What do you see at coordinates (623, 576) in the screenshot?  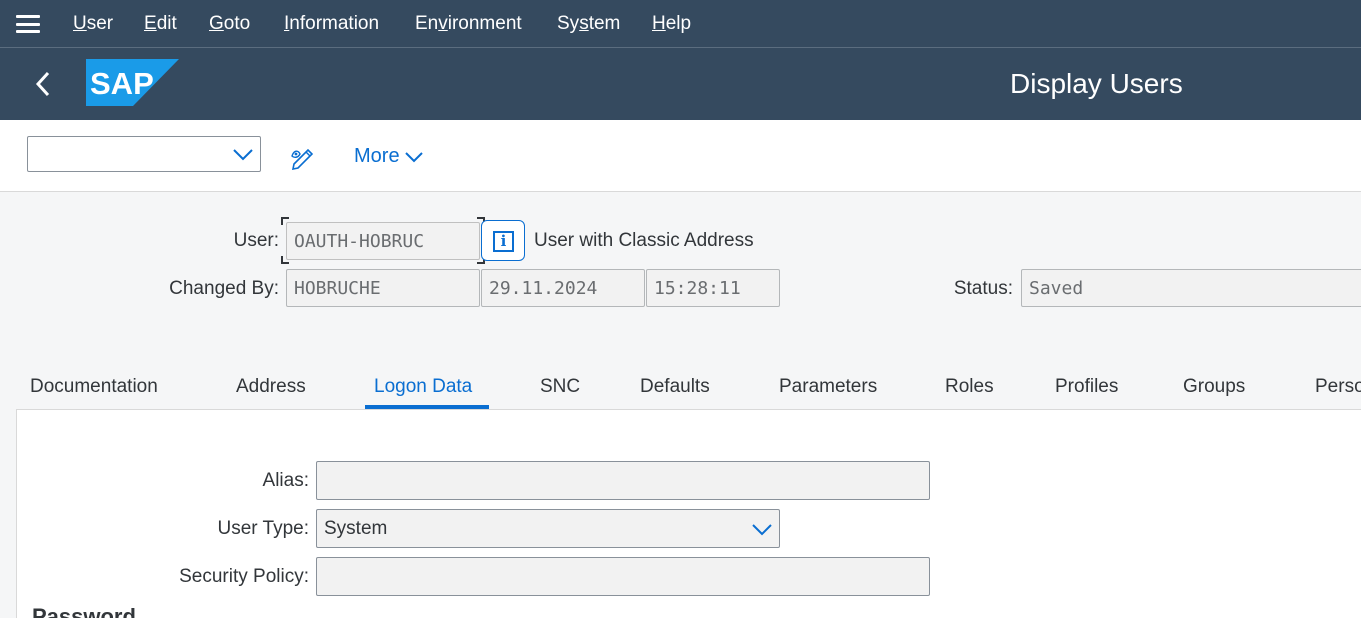 I see `security-policy-field` at bounding box center [623, 576].